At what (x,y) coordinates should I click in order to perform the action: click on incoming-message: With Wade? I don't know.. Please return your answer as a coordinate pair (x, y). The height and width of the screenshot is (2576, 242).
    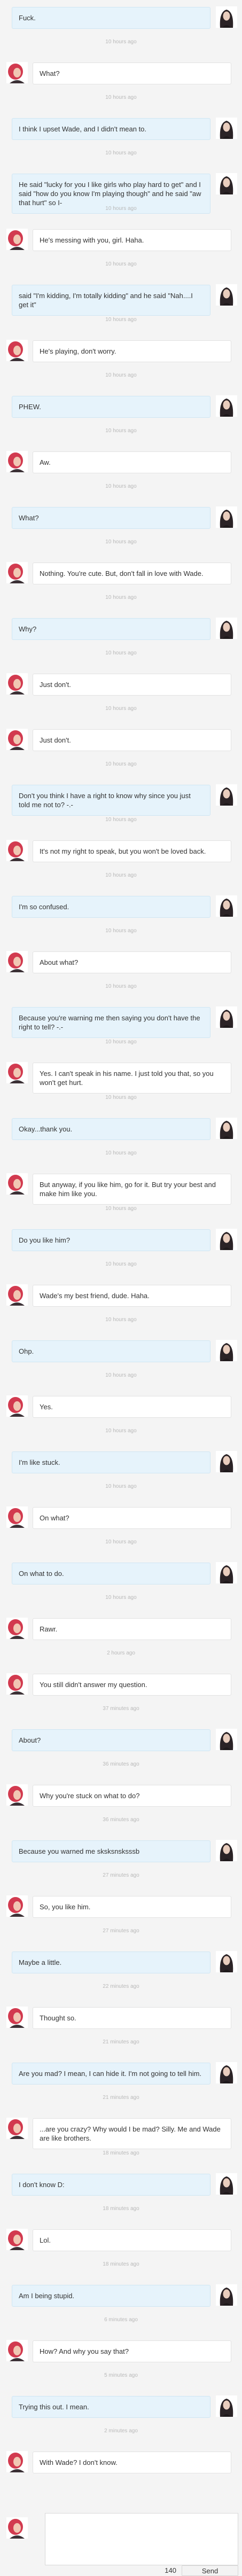
    Looking at the image, I should click on (121, 2461).